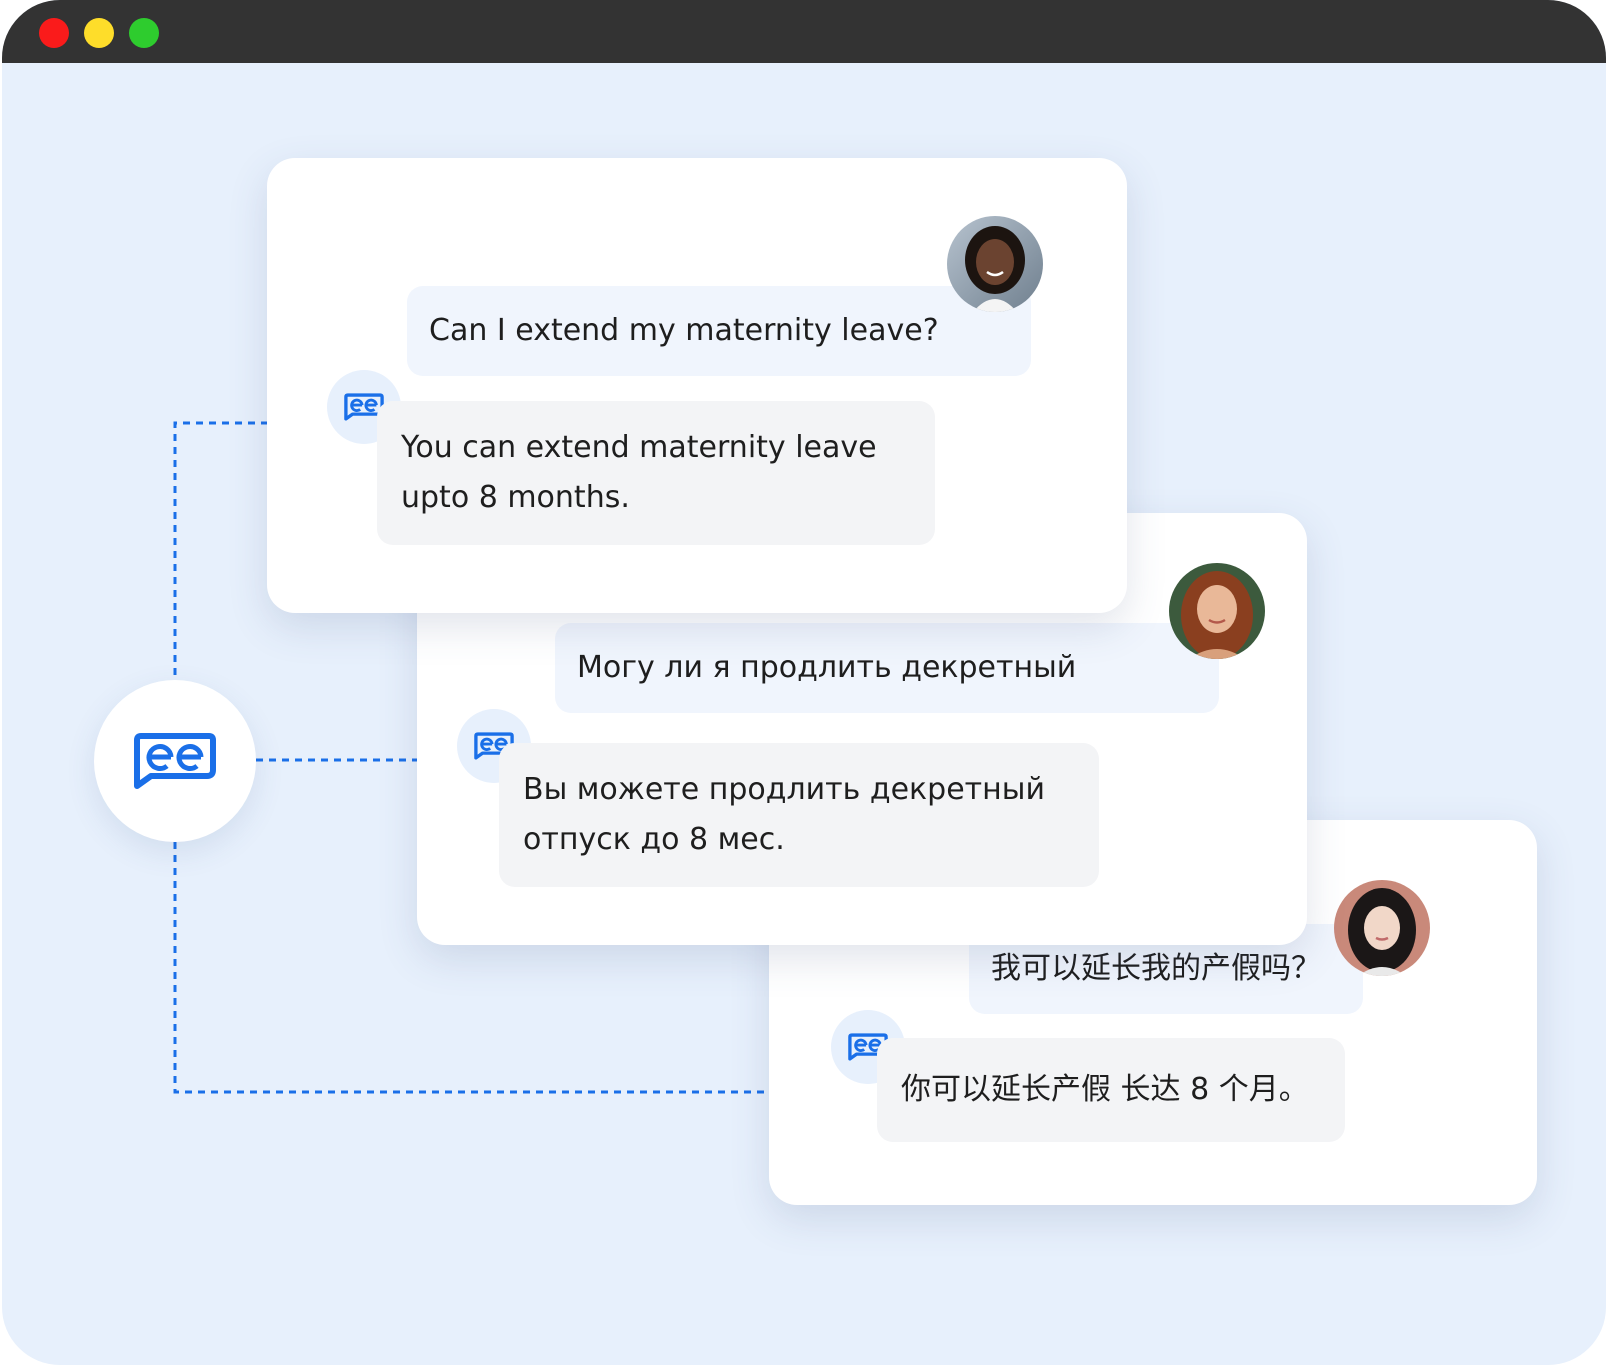 The width and height of the screenshot is (1608, 1365). I want to click on connector-to-first-chat, so click(220, 550).